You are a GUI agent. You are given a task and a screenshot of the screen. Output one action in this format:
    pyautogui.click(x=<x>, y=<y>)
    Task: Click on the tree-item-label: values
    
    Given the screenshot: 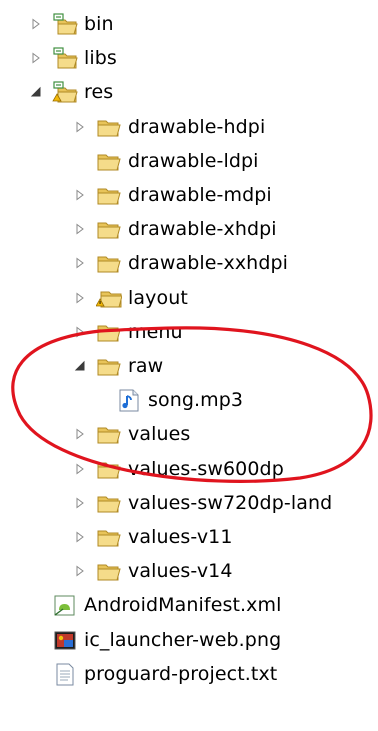 What is the action you would take?
    pyautogui.click(x=159, y=434)
    